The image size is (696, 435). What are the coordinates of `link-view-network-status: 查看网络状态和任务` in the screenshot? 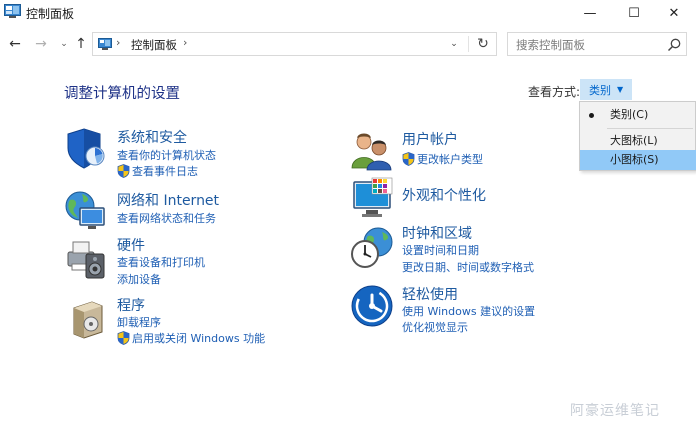 It's located at (166, 218).